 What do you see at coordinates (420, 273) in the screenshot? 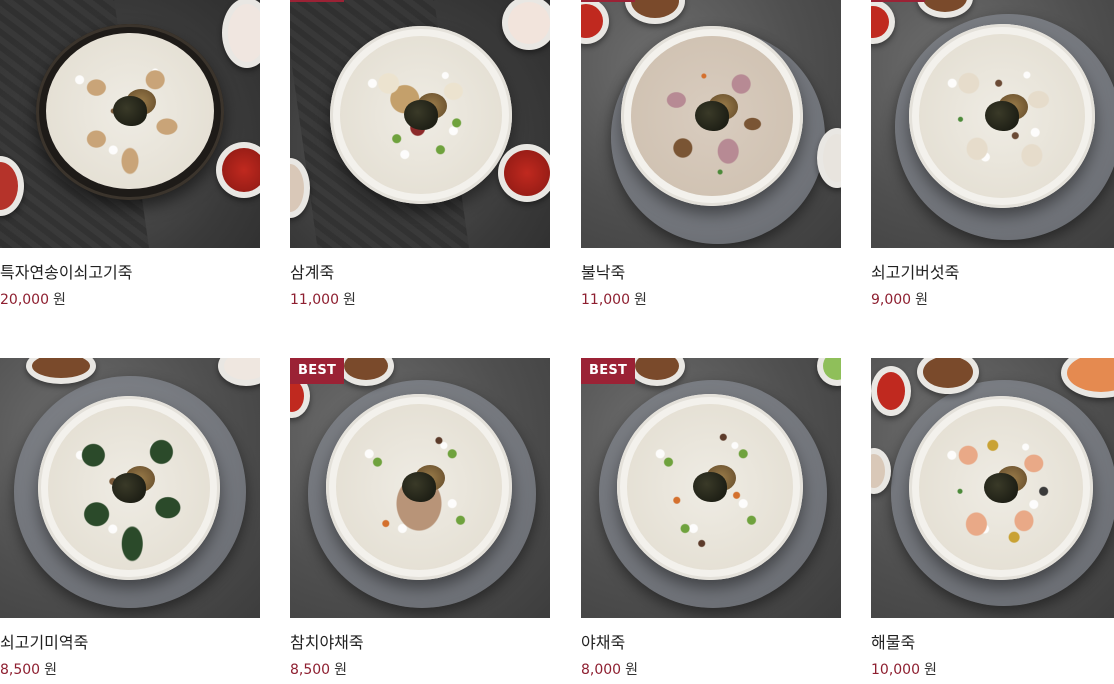
I see `product-name: 삼계죽` at bounding box center [420, 273].